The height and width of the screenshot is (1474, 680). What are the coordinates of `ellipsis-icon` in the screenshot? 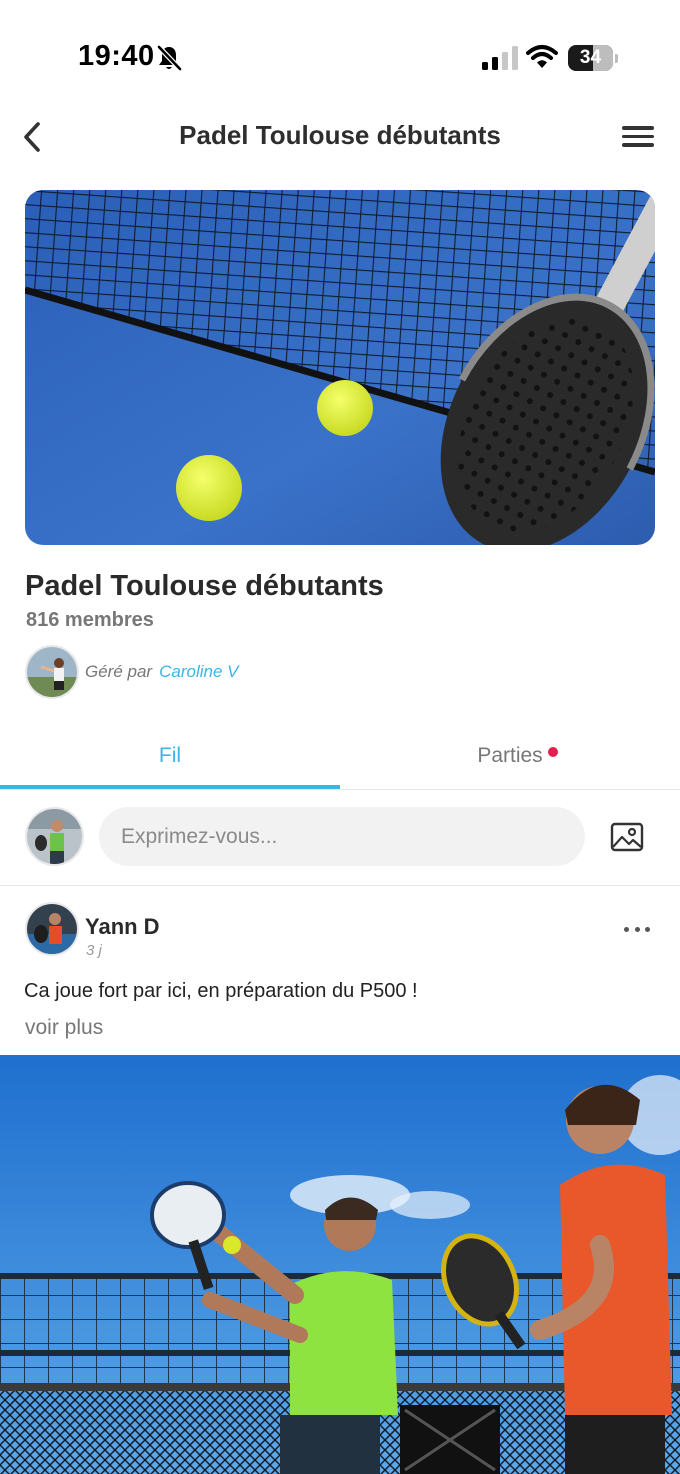 It's located at (637, 929).